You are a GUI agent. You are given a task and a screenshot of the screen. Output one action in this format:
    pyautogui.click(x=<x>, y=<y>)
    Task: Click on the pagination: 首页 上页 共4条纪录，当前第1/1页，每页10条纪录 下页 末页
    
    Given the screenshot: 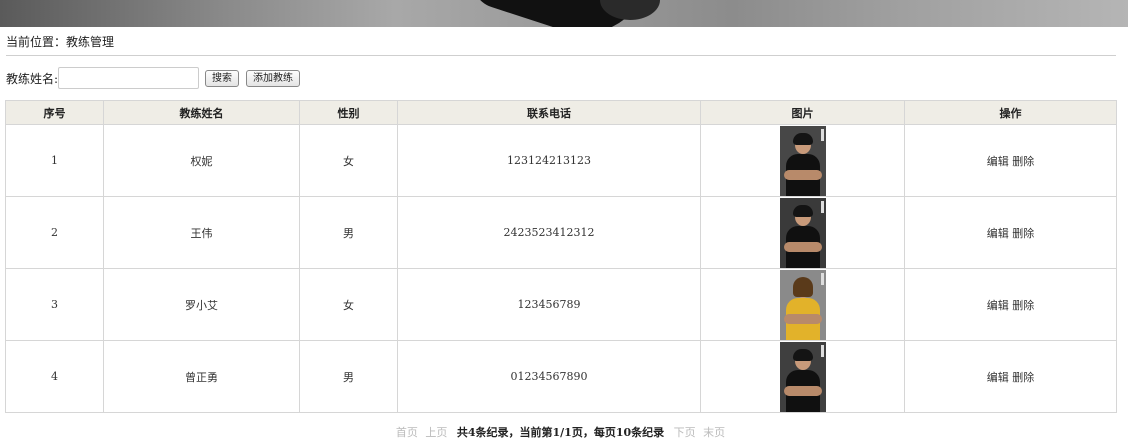 What is the action you would take?
    pyautogui.click(x=560, y=432)
    